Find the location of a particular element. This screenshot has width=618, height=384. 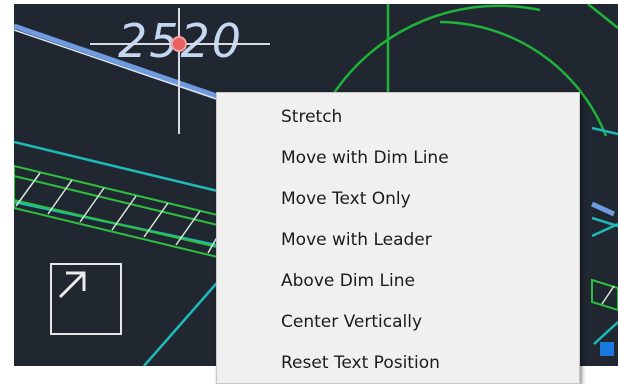

menu-item-reset-text-position: Reset Text Position is located at coordinates (398, 363).